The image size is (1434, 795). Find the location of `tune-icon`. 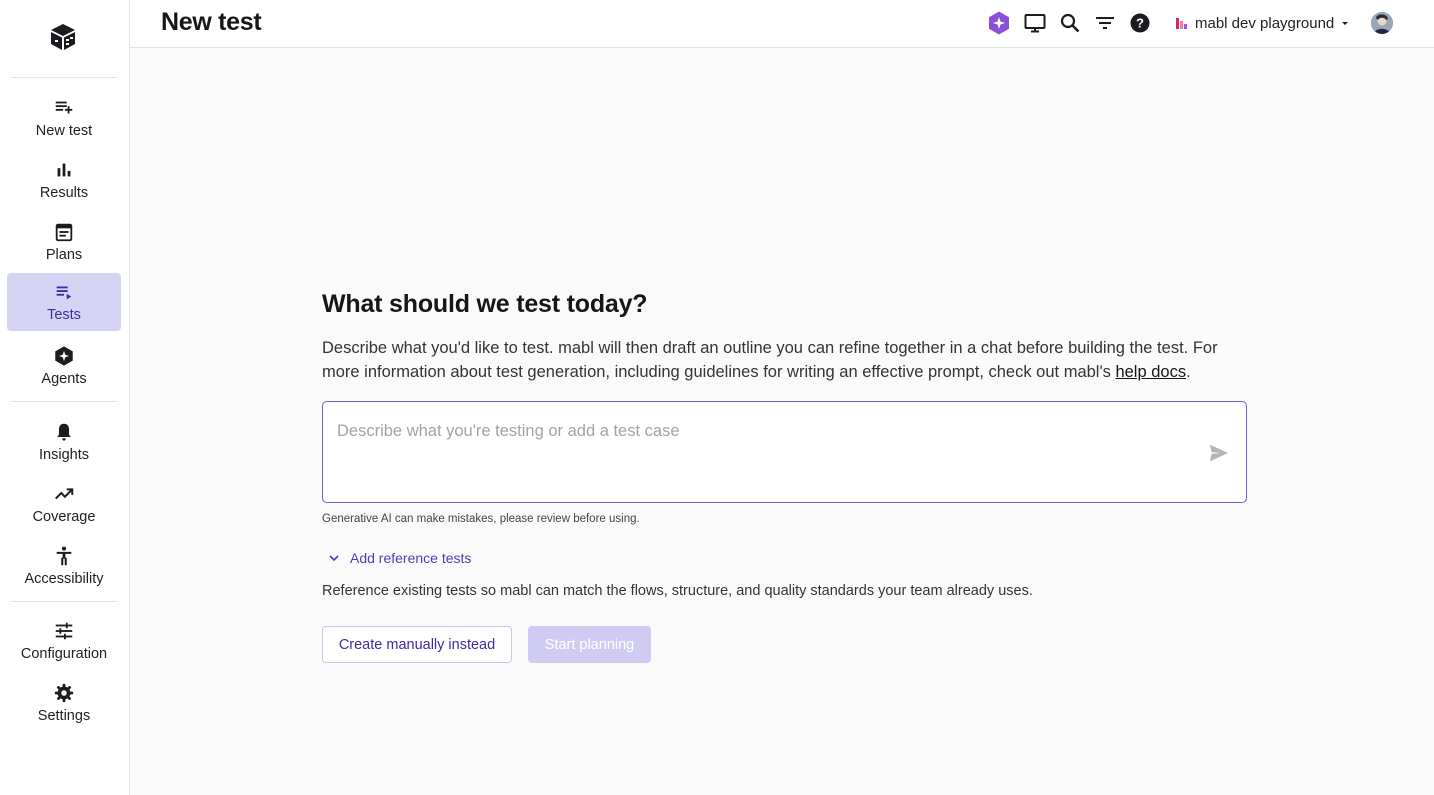

tune-icon is located at coordinates (64, 631).